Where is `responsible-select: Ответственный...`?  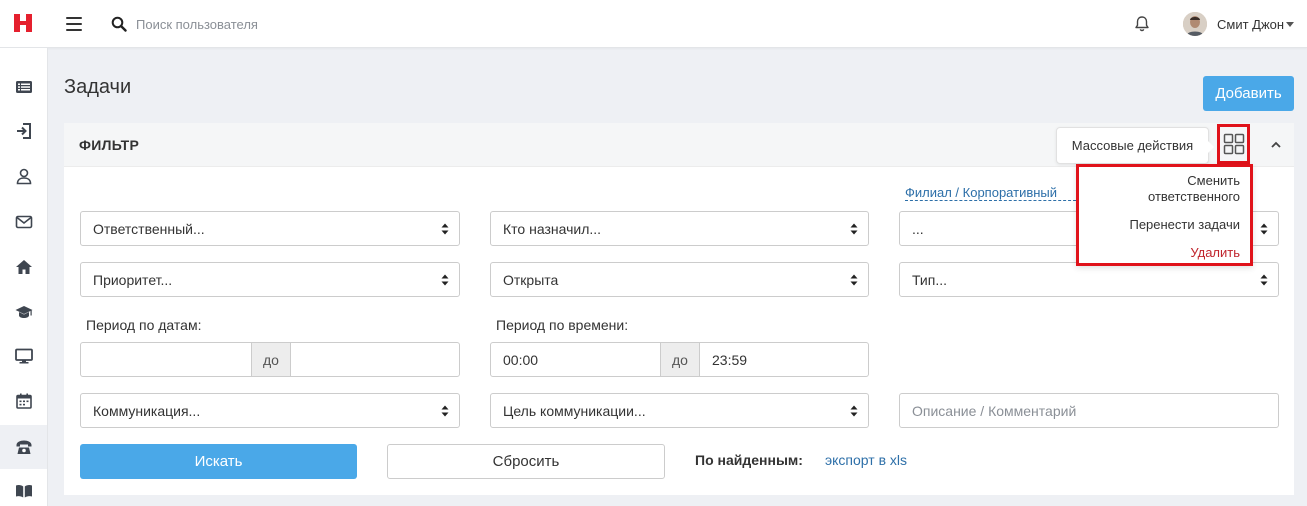 responsible-select: Ответственный... is located at coordinates (270, 228).